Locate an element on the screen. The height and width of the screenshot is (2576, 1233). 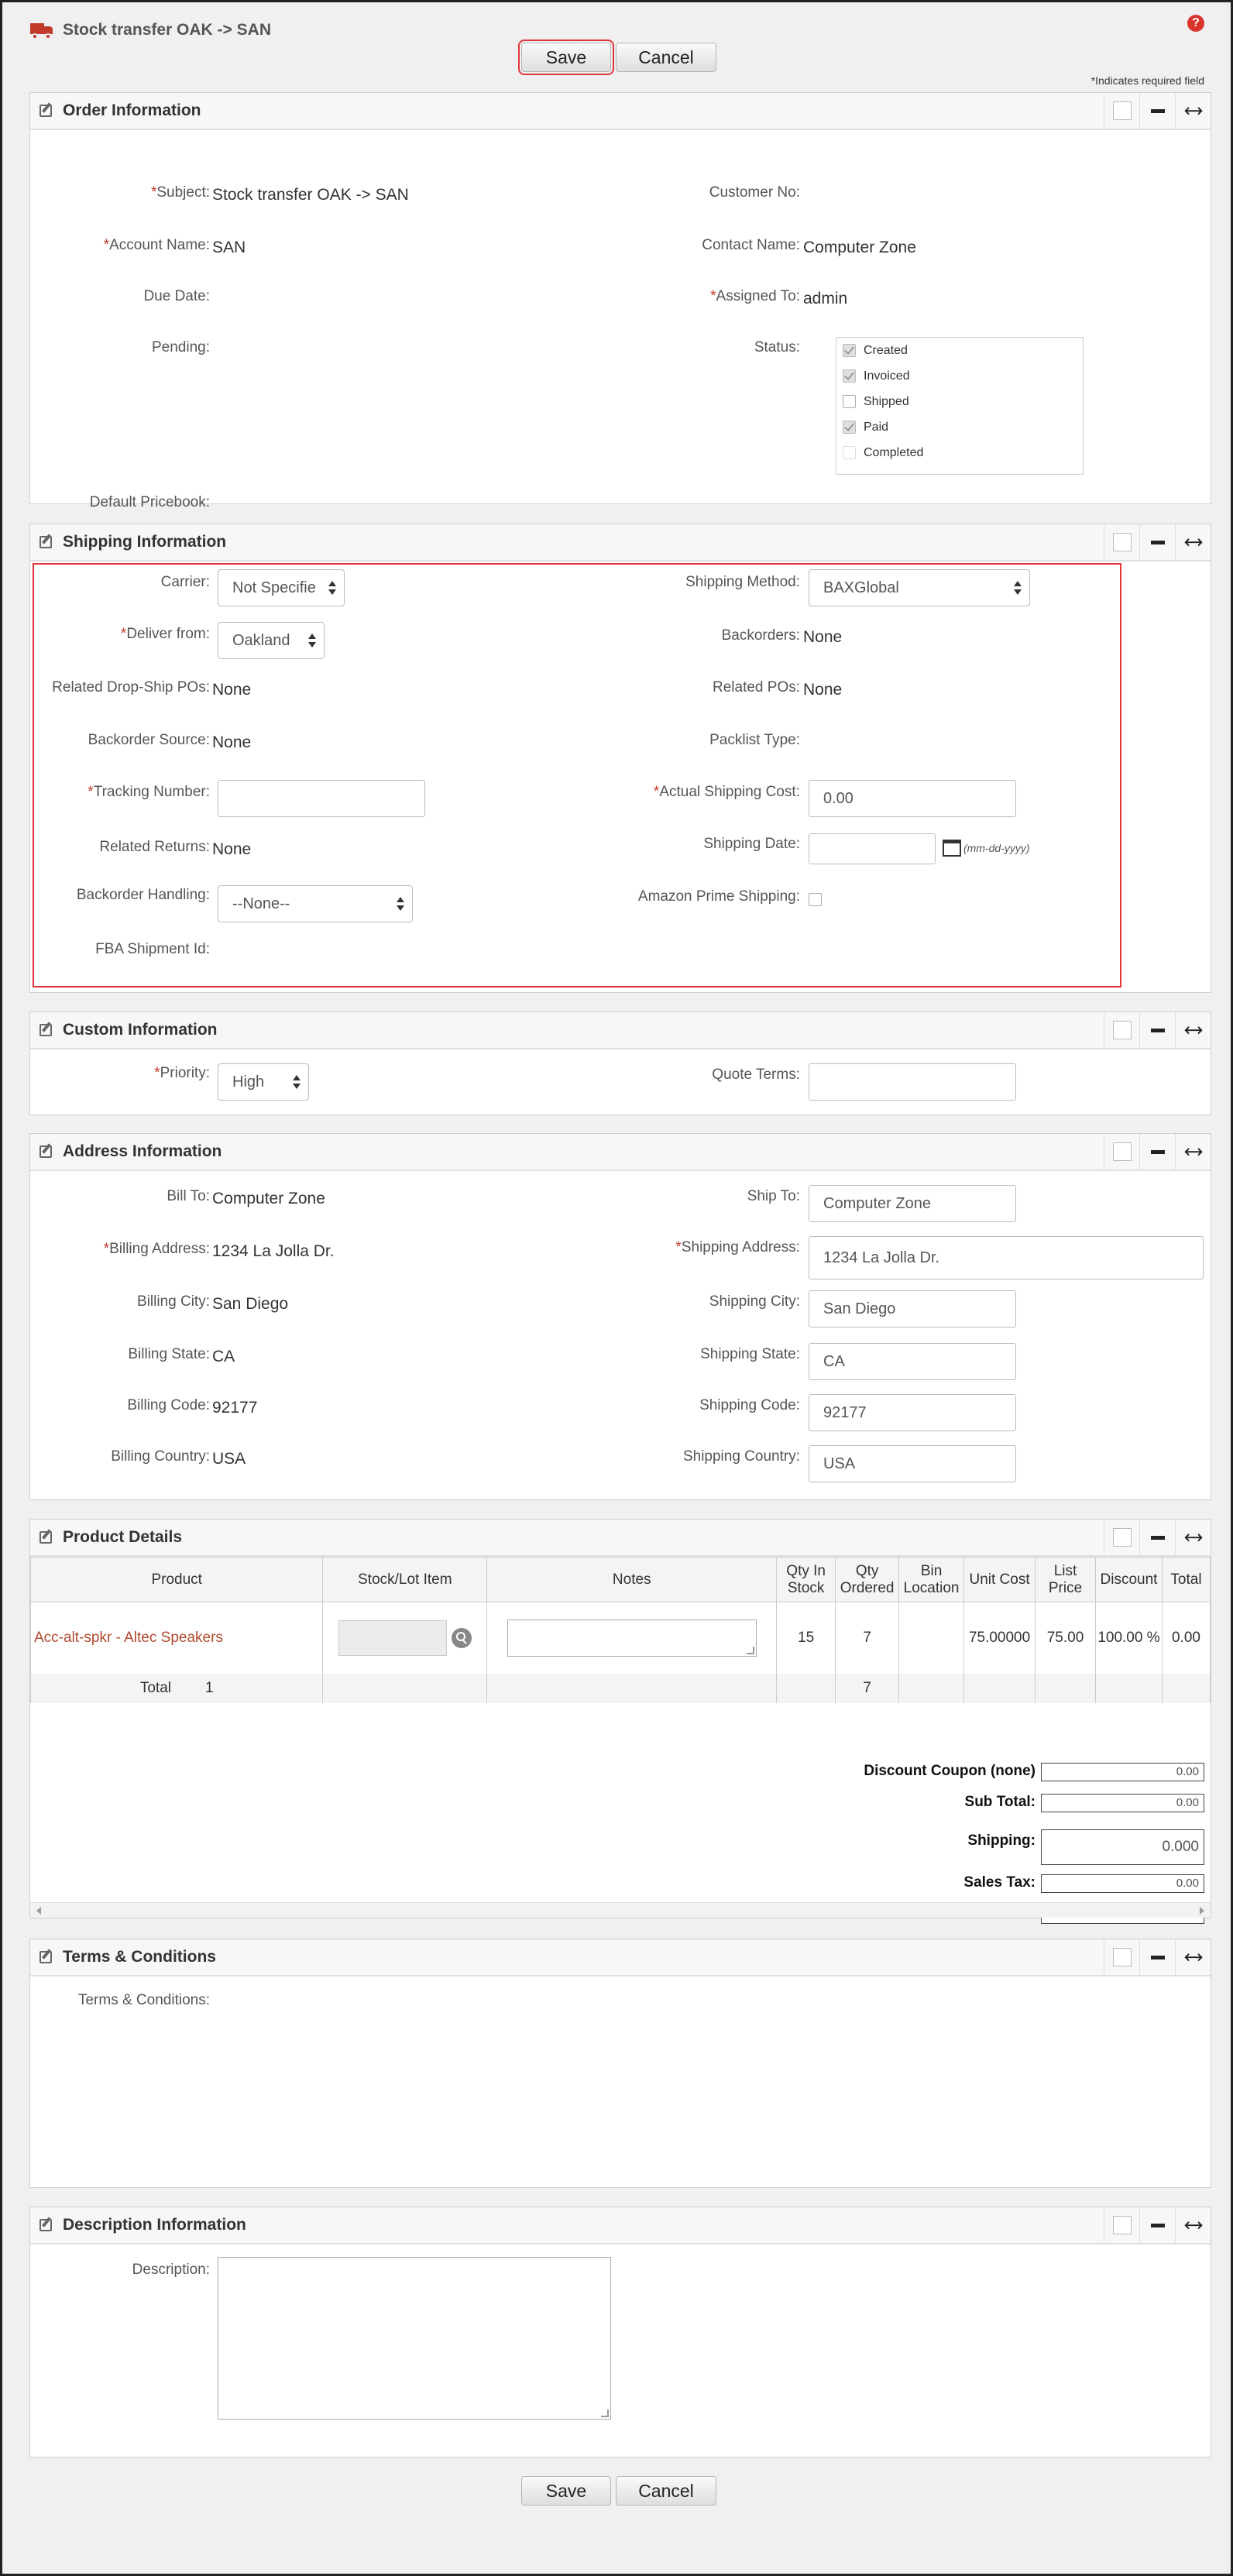
total-qty-ordered: 7 is located at coordinates (867, 1688).